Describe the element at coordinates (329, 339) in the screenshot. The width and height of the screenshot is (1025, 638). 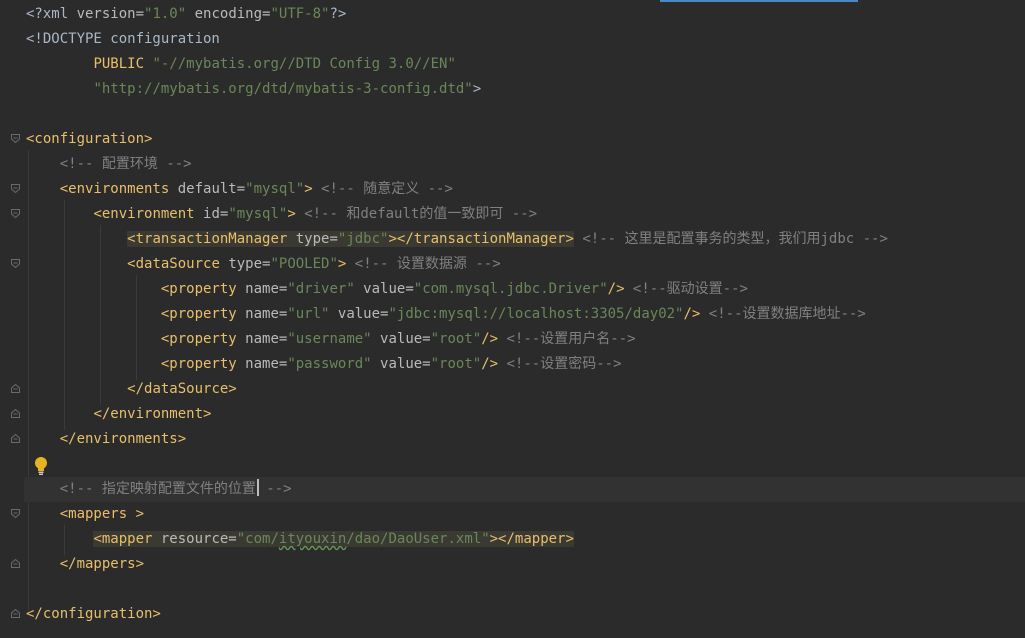
I see `attr-value: "username"` at that location.